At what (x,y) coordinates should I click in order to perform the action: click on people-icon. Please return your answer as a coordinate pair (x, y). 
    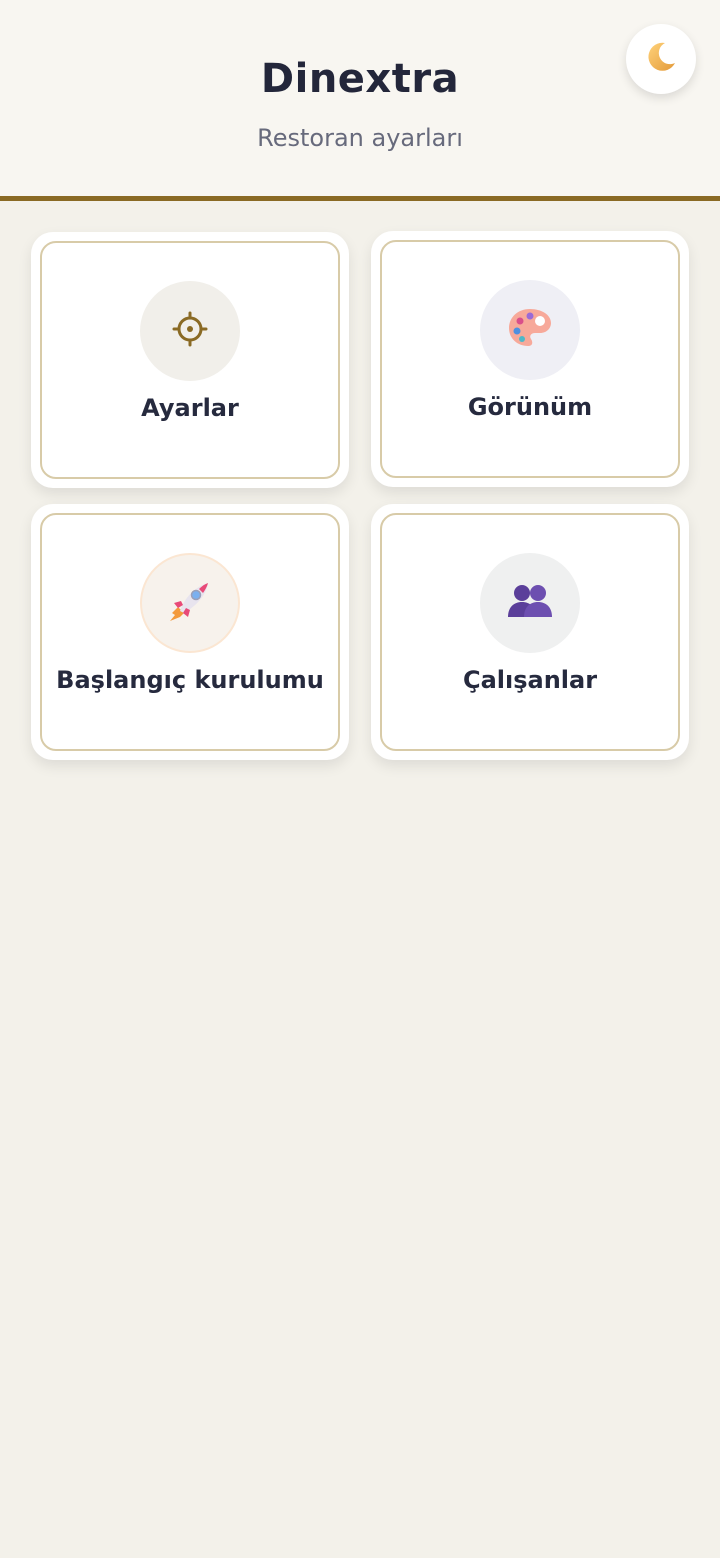
    Looking at the image, I should click on (530, 603).